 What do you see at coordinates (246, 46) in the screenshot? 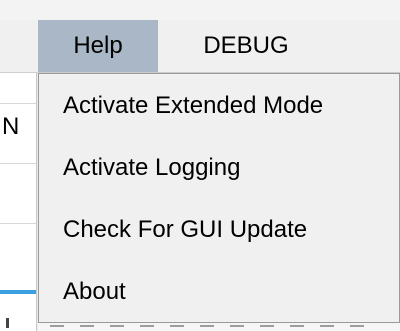
I see `menu-debug: DEBUG` at bounding box center [246, 46].